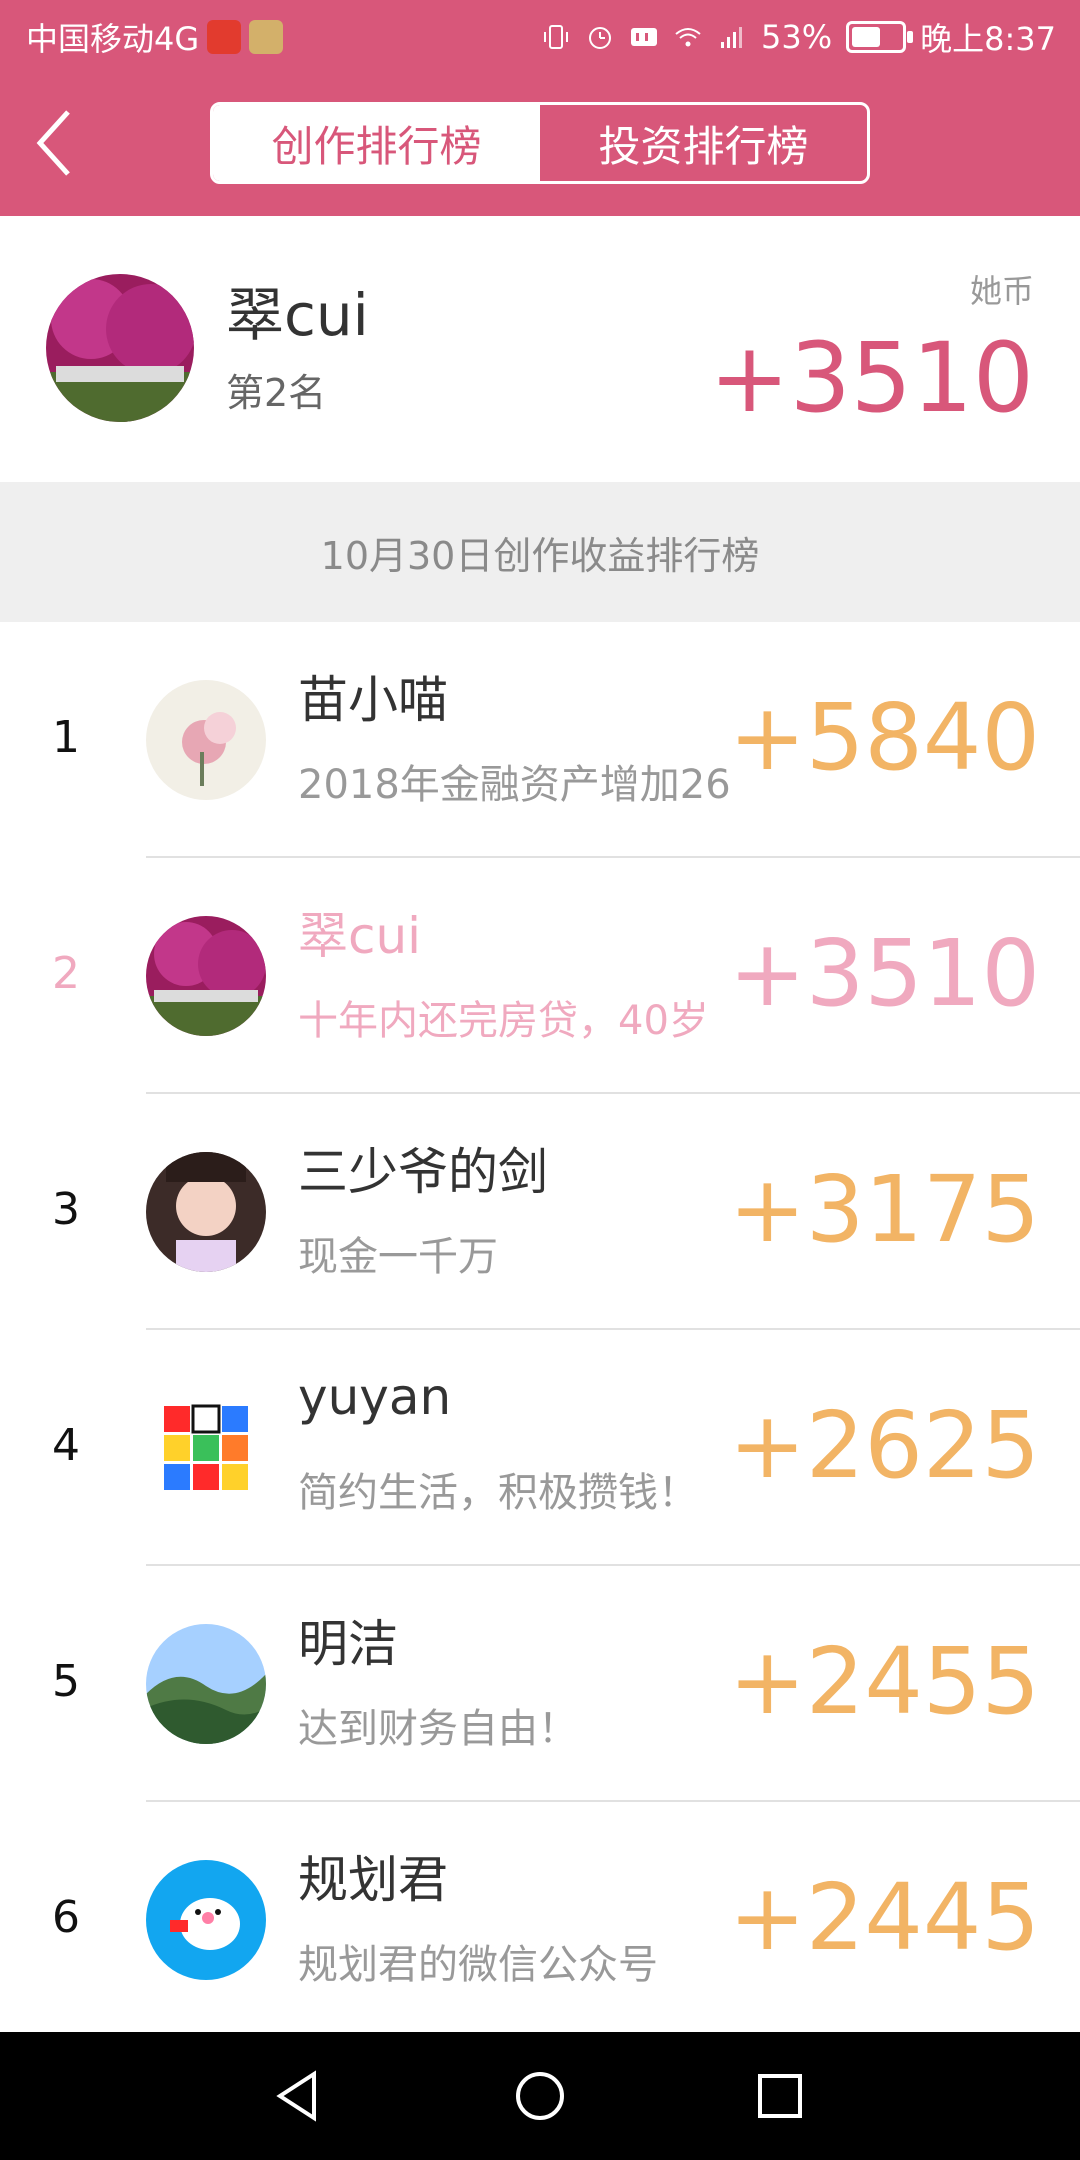  Describe the element at coordinates (988, 39) in the screenshot. I see `clock-text: 晚上8:37` at that location.